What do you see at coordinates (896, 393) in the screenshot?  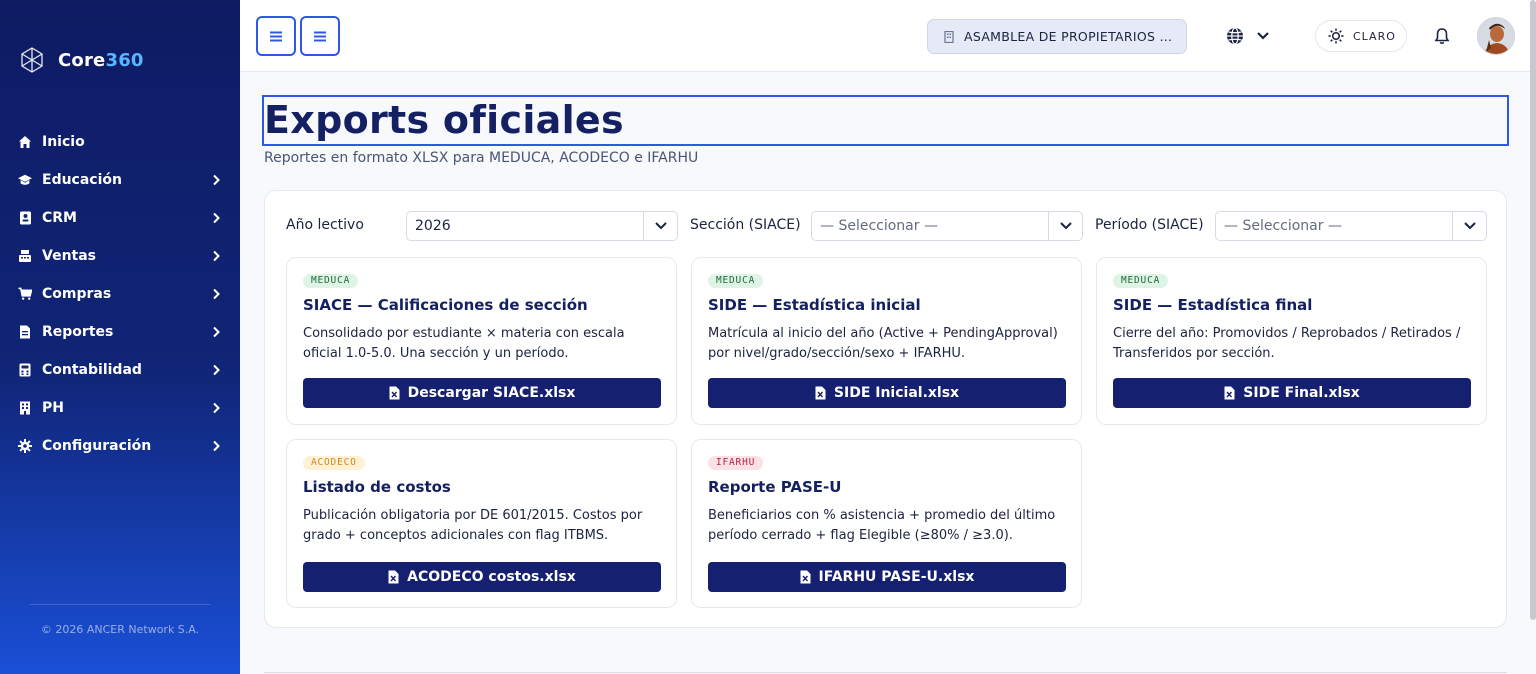 I see `button-label: SIDE Inicial.xlsx` at bounding box center [896, 393].